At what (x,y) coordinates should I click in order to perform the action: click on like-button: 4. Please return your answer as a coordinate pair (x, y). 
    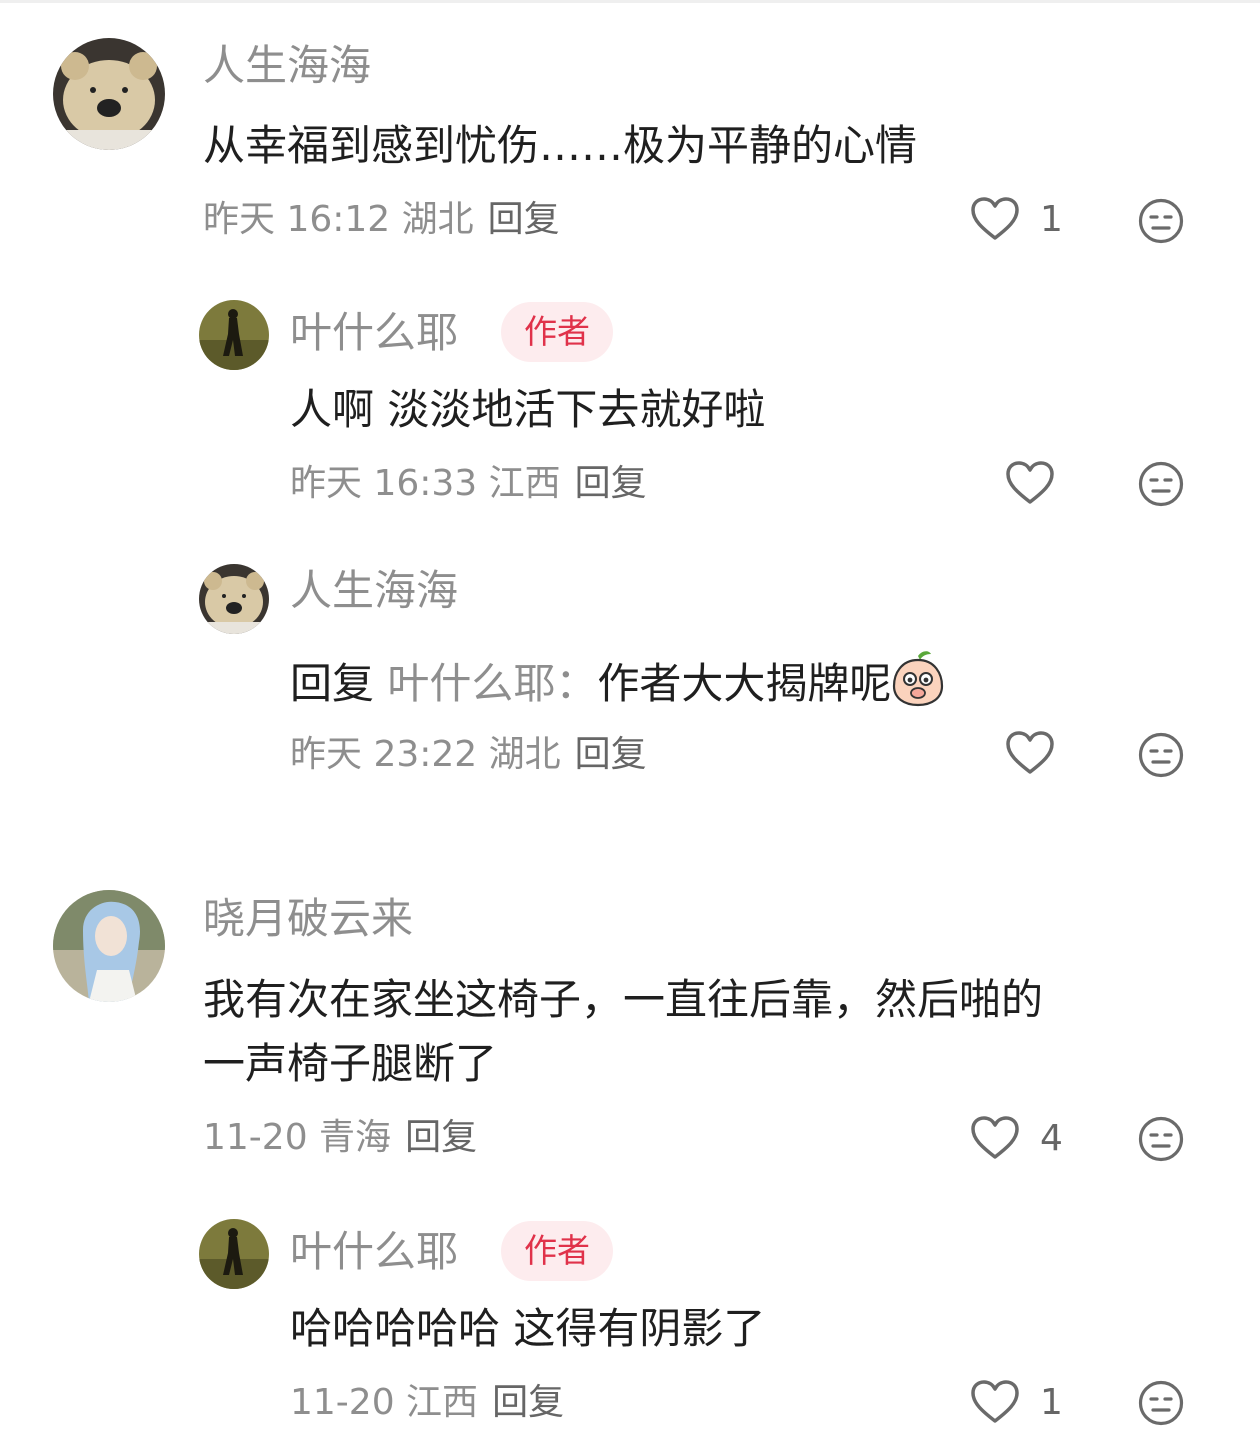
    Looking at the image, I should click on (1016, 1138).